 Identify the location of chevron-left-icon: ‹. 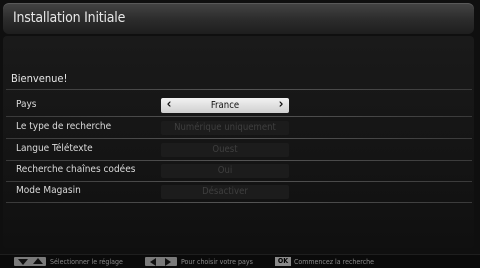
(169, 105).